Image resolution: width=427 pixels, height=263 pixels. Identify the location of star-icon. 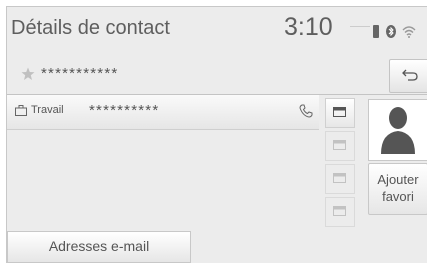
(28, 74).